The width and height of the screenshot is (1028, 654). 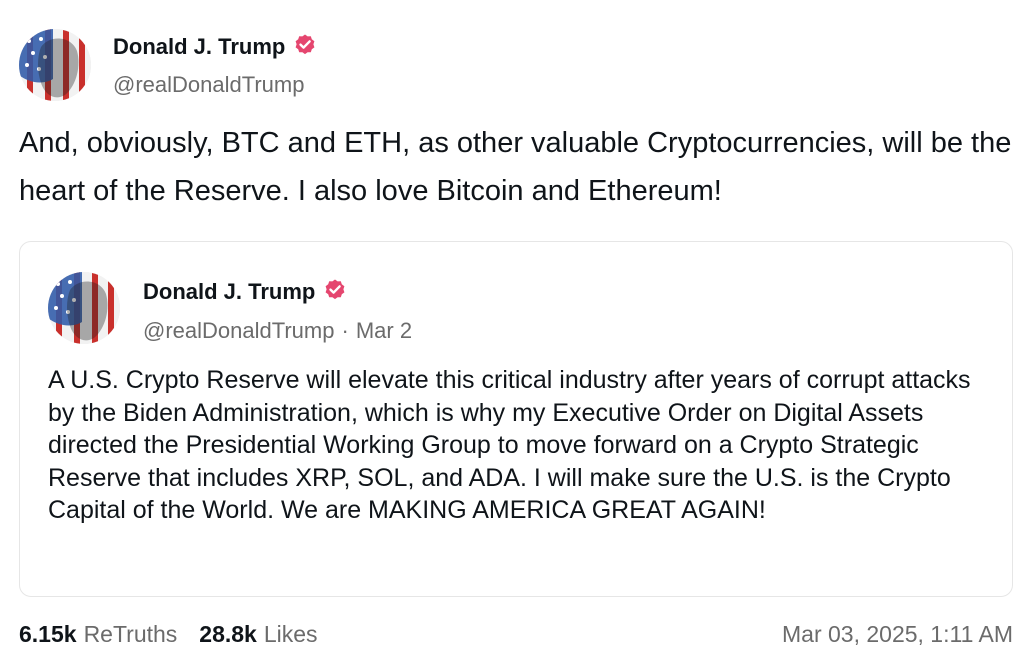 I want to click on quoted-author-display-name: Donald J. Trump, so click(x=229, y=292).